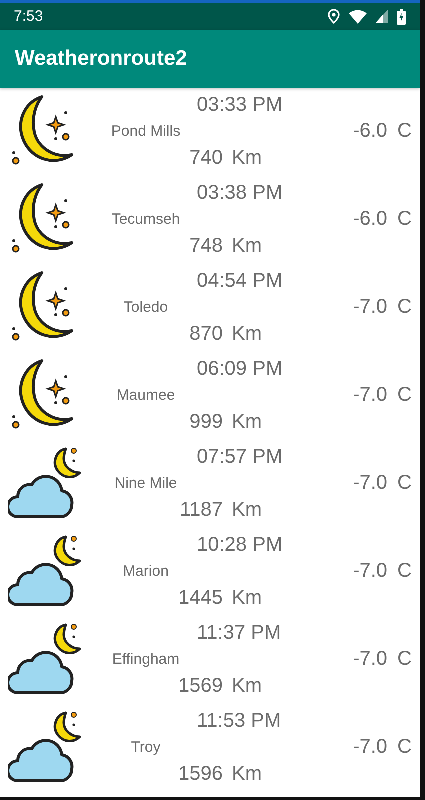  Describe the element at coordinates (200, 510) in the screenshot. I see `distance-value: 1187` at that location.